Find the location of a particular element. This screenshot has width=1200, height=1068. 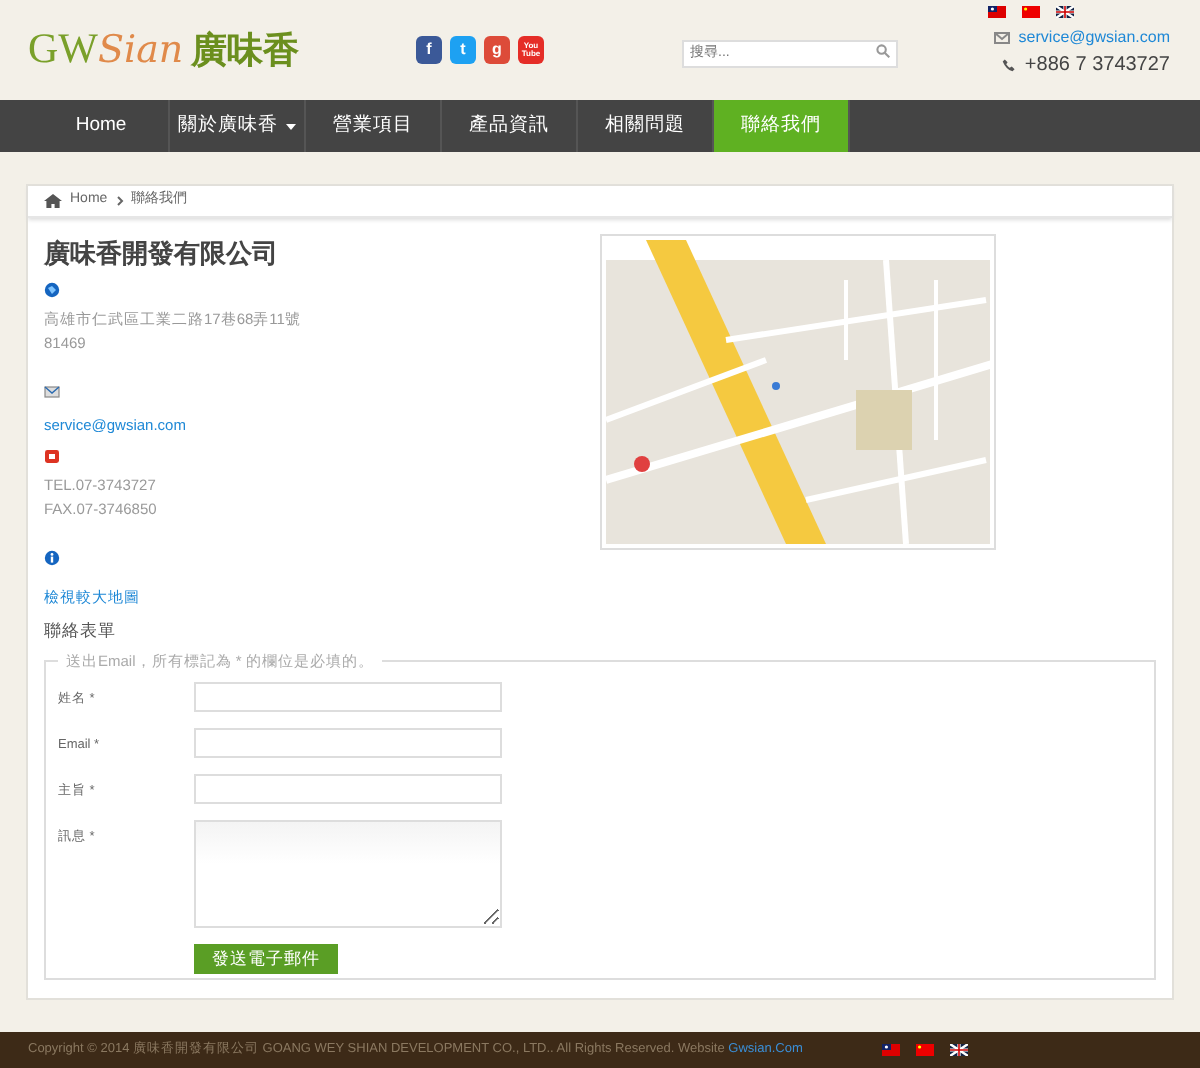

chevron-icon is located at coordinates (119, 201).